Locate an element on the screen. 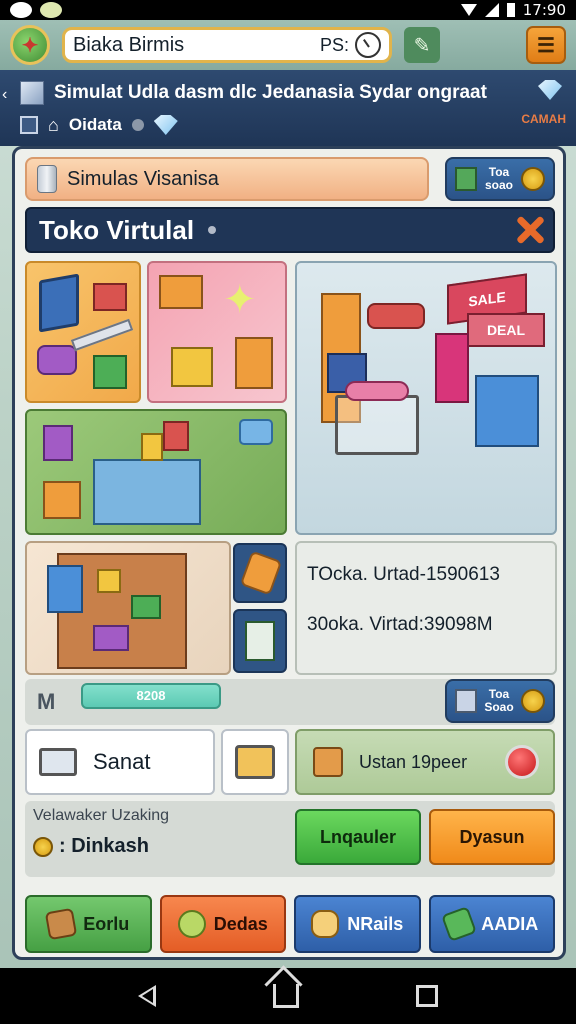 This screenshot has width=576, height=1024. gem-icon is located at coordinates (165, 125).